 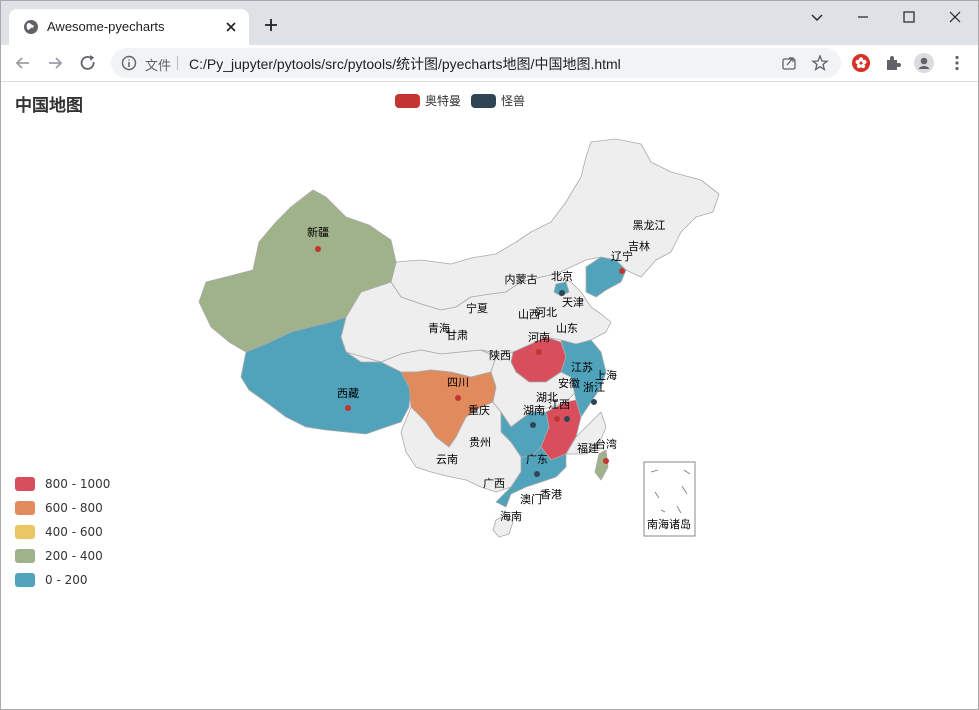 What do you see at coordinates (606, 461) in the screenshot?
I see `marker-taiwan` at bounding box center [606, 461].